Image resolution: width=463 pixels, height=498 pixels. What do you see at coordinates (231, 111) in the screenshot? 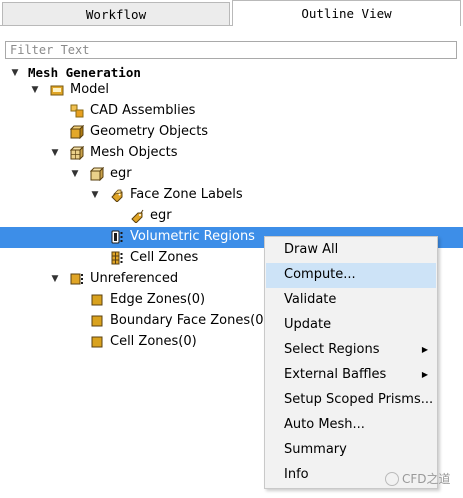
I see `tree-item-cad-assemblies: CAD Assemblies` at bounding box center [231, 111].